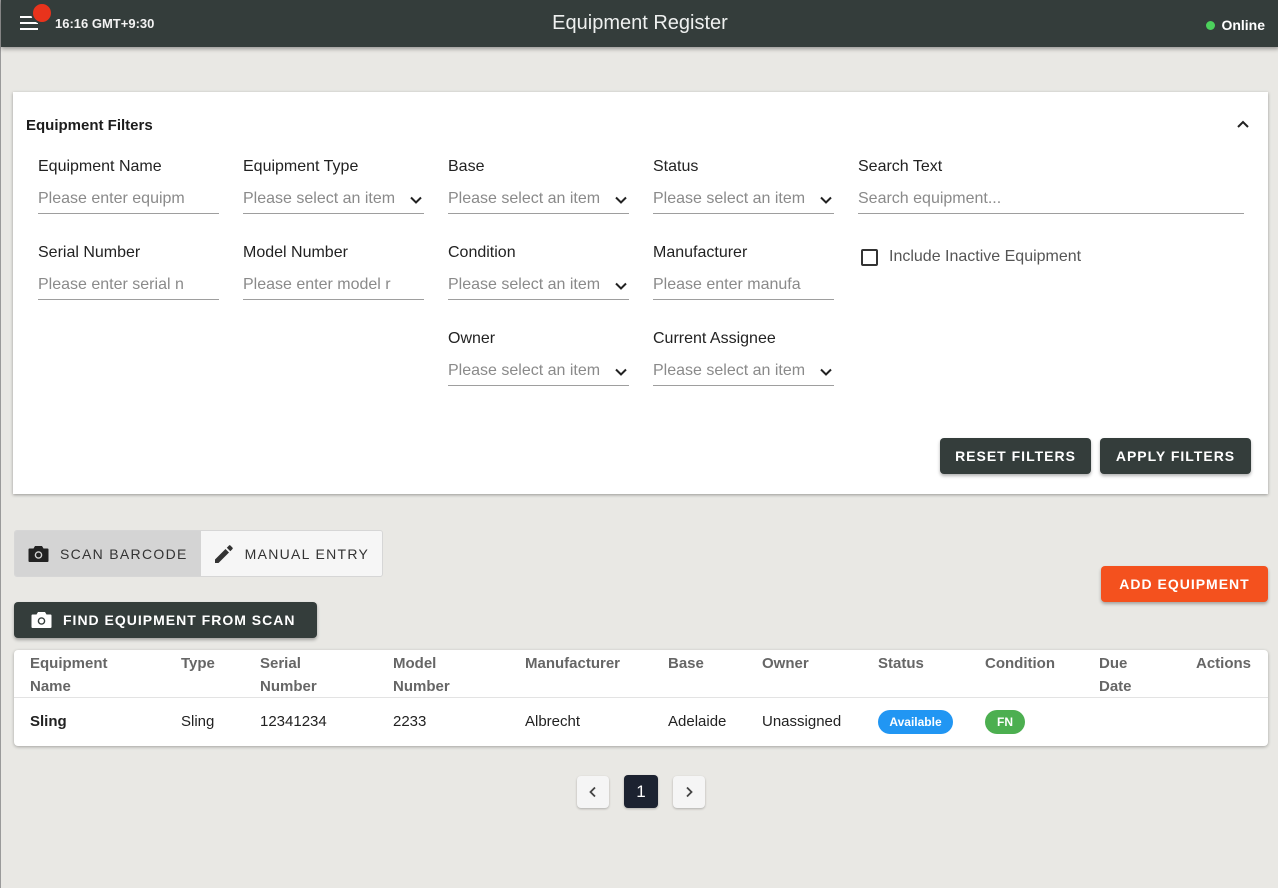  What do you see at coordinates (714, 338) in the screenshot?
I see `current-assignee-label: Current Assignee` at bounding box center [714, 338].